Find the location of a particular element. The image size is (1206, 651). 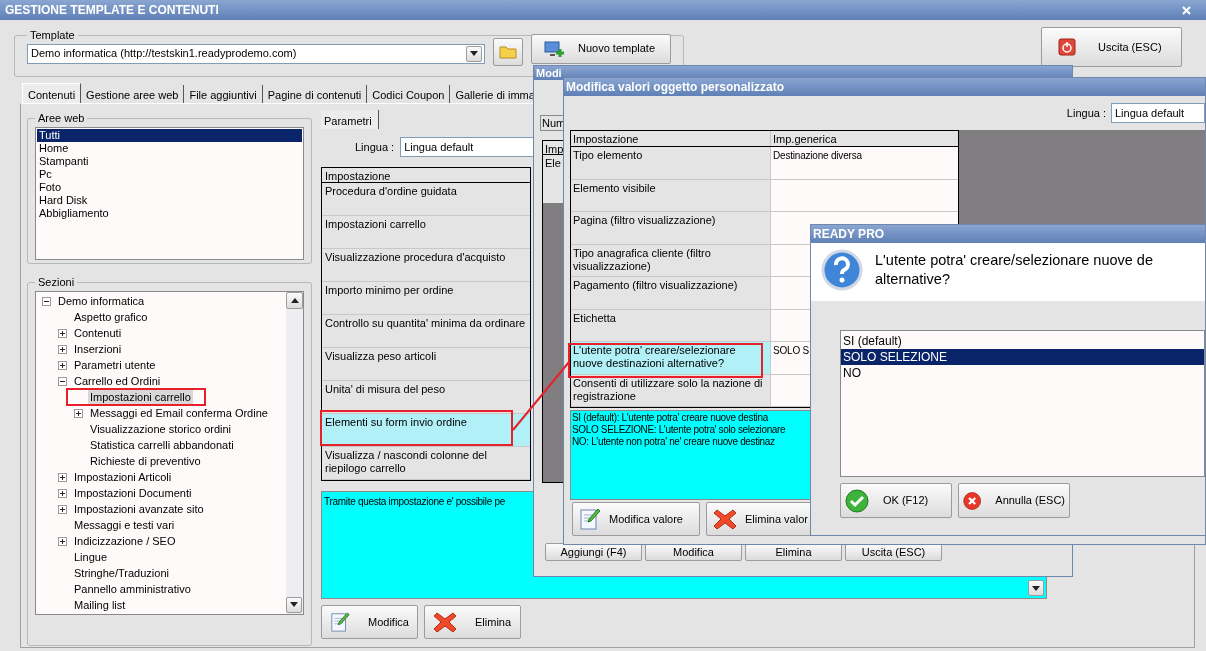

window-title: GESTIONE TEMPLATE E CONTENUTI is located at coordinates (112, 10).